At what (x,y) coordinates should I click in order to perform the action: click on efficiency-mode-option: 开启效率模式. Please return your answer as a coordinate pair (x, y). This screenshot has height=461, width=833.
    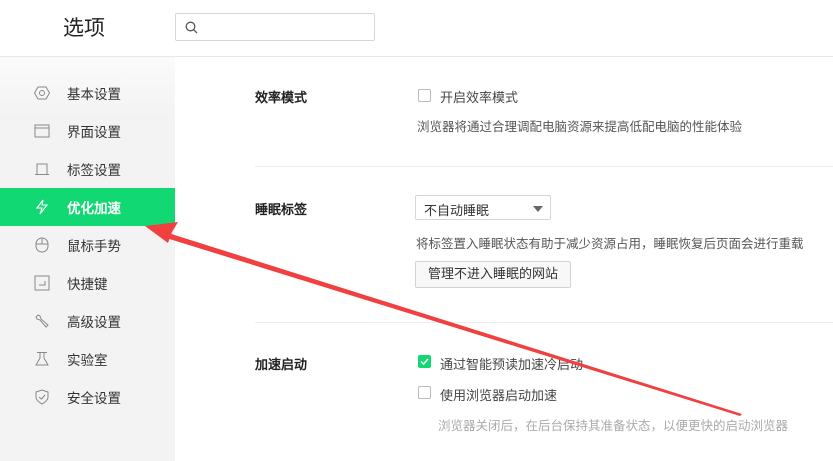
    Looking at the image, I should click on (479, 96).